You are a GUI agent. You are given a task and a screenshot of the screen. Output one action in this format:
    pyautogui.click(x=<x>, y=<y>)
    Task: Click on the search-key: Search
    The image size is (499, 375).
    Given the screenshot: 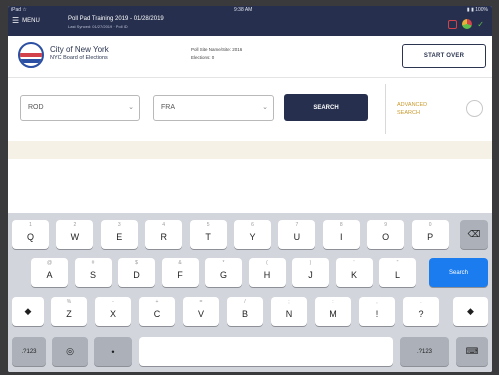 What is the action you would take?
    pyautogui.click(x=458, y=272)
    